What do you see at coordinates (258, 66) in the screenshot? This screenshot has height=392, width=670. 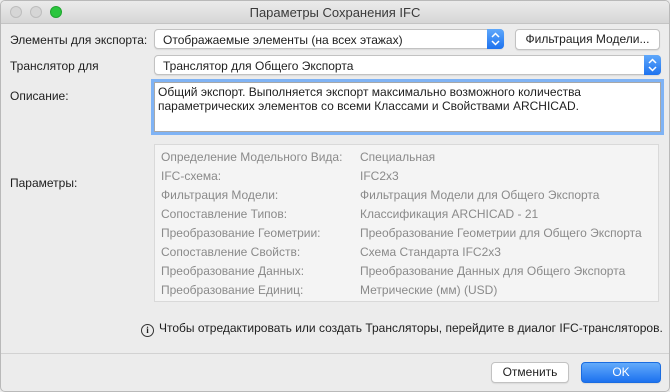 I see `translator-value: Транслятор для Общего Экспорта` at bounding box center [258, 66].